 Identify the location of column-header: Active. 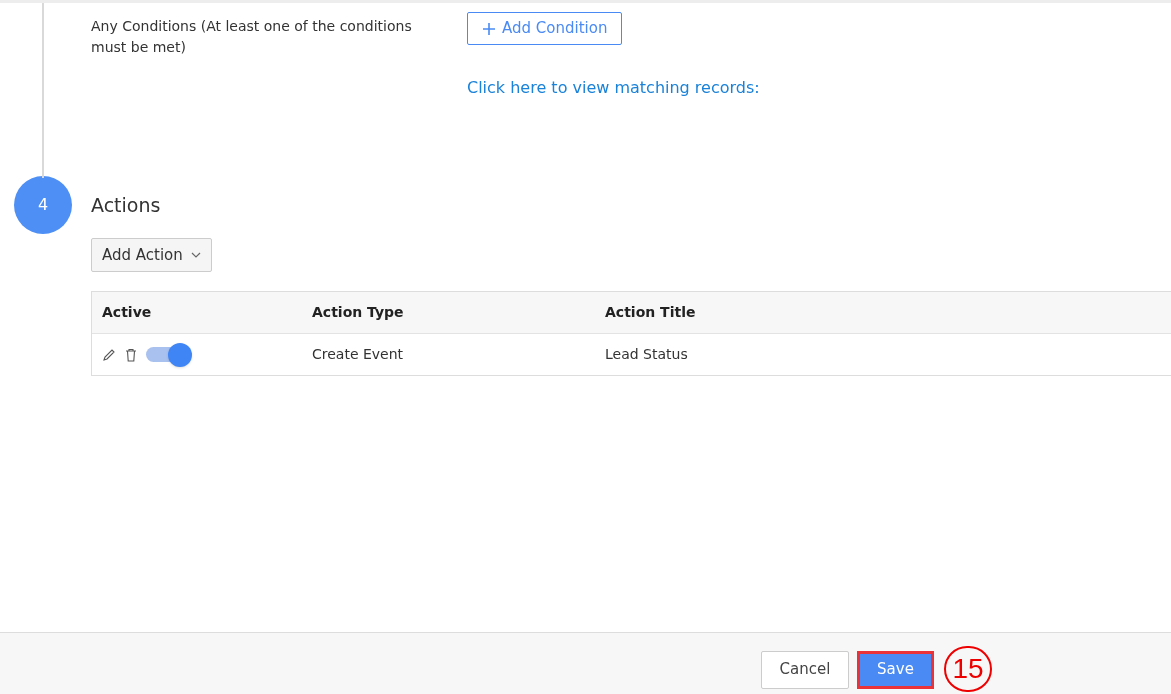
(127, 312).